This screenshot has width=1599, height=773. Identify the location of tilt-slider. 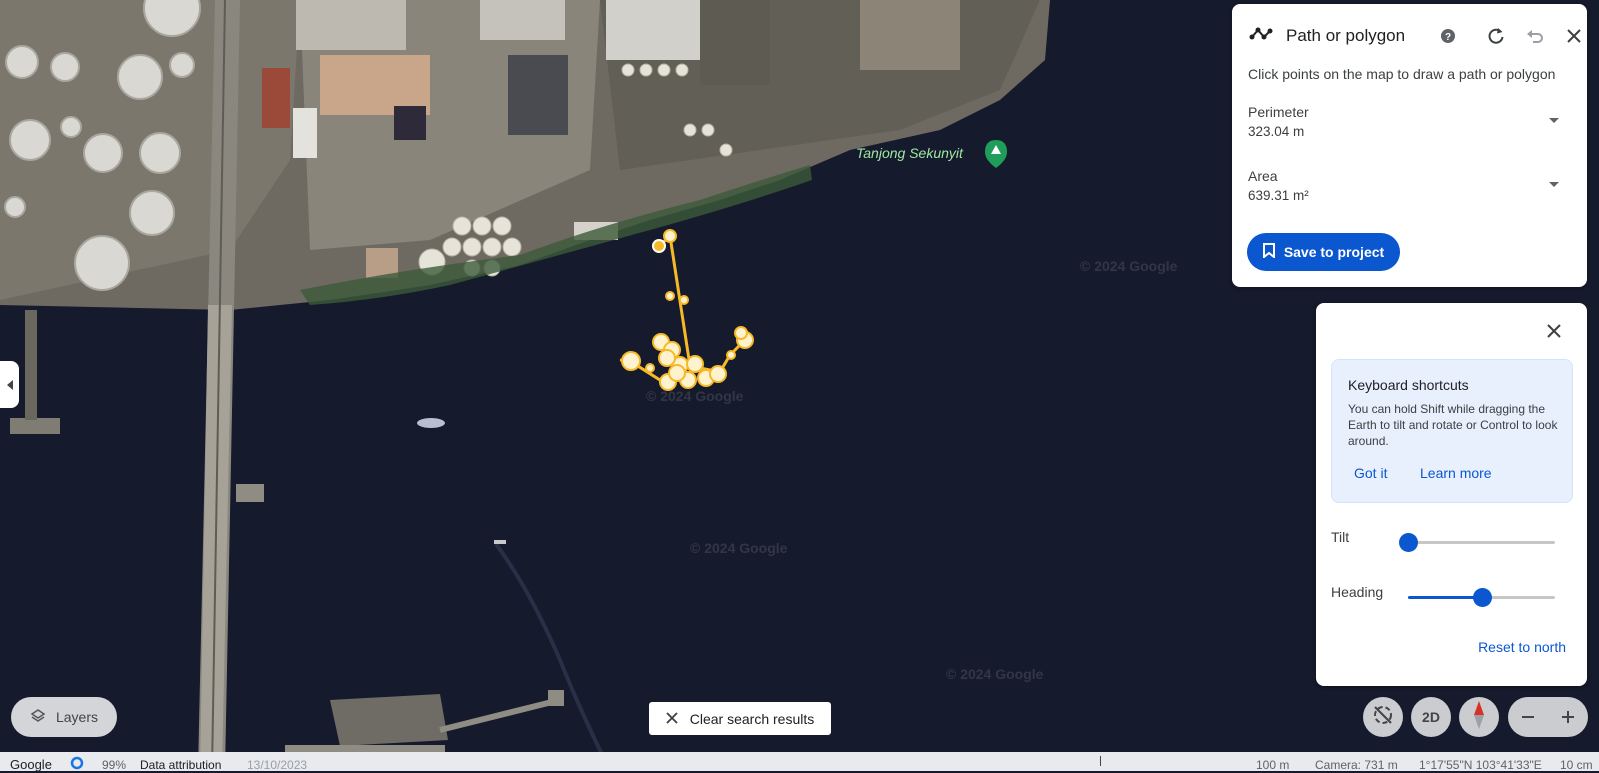
(1477, 542).